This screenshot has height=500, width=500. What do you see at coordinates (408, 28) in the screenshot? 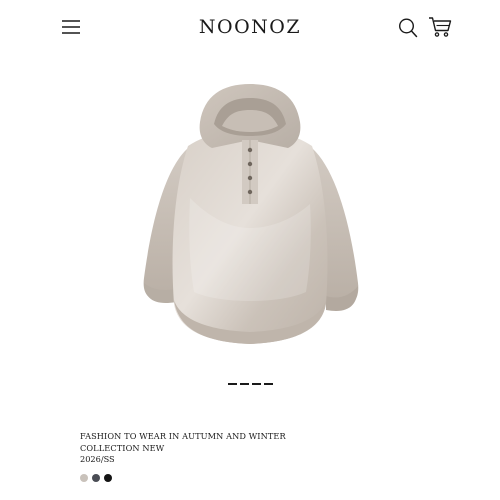
I see `search-icon` at bounding box center [408, 28].